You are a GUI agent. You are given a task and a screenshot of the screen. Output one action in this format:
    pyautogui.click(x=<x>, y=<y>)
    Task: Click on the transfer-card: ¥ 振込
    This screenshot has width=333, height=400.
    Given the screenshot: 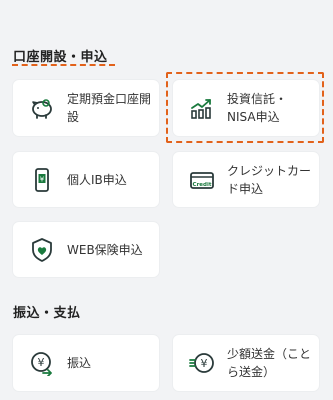 What is the action you would take?
    pyautogui.click(x=86, y=363)
    